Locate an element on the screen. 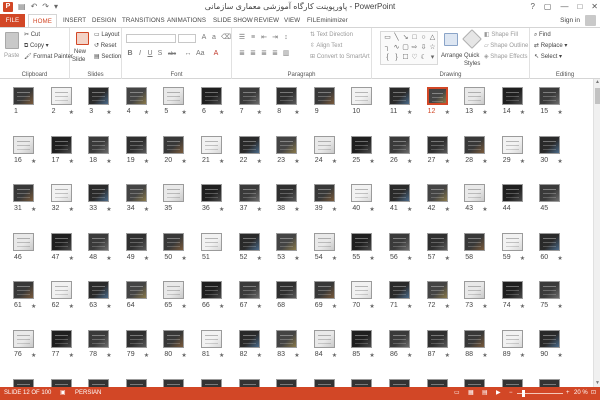 This screenshot has height=400, width=600. scroll-up-icon: ▲ is located at coordinates (597, 82).